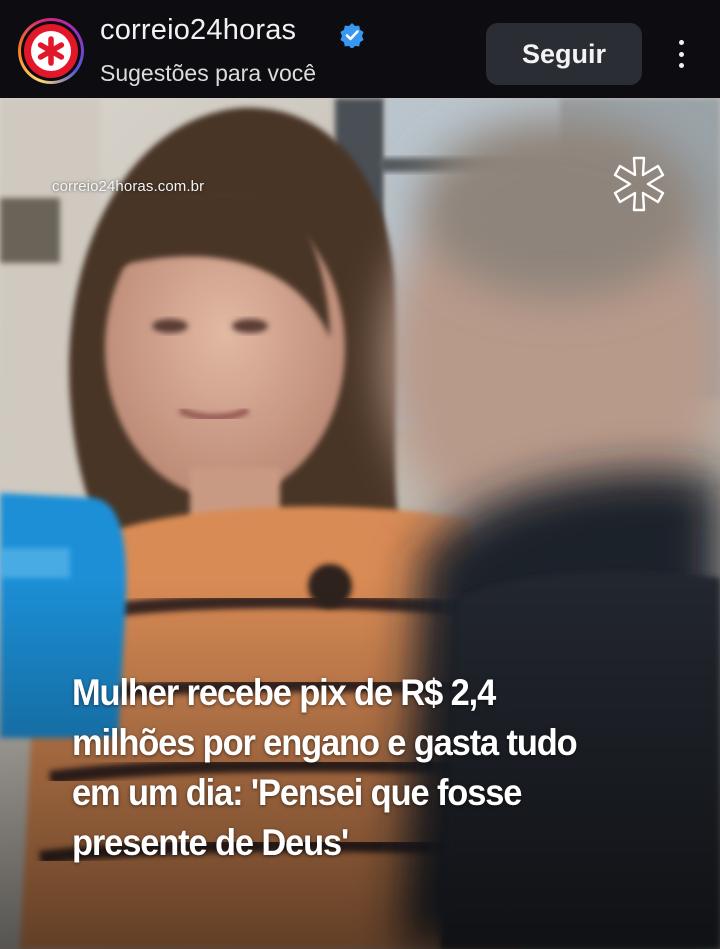 The width and height of the screenshot is (720, 949). Describe the element at coordinates (639, 184) in the screenshot. I see `asterisk-logo-icon` at that location.